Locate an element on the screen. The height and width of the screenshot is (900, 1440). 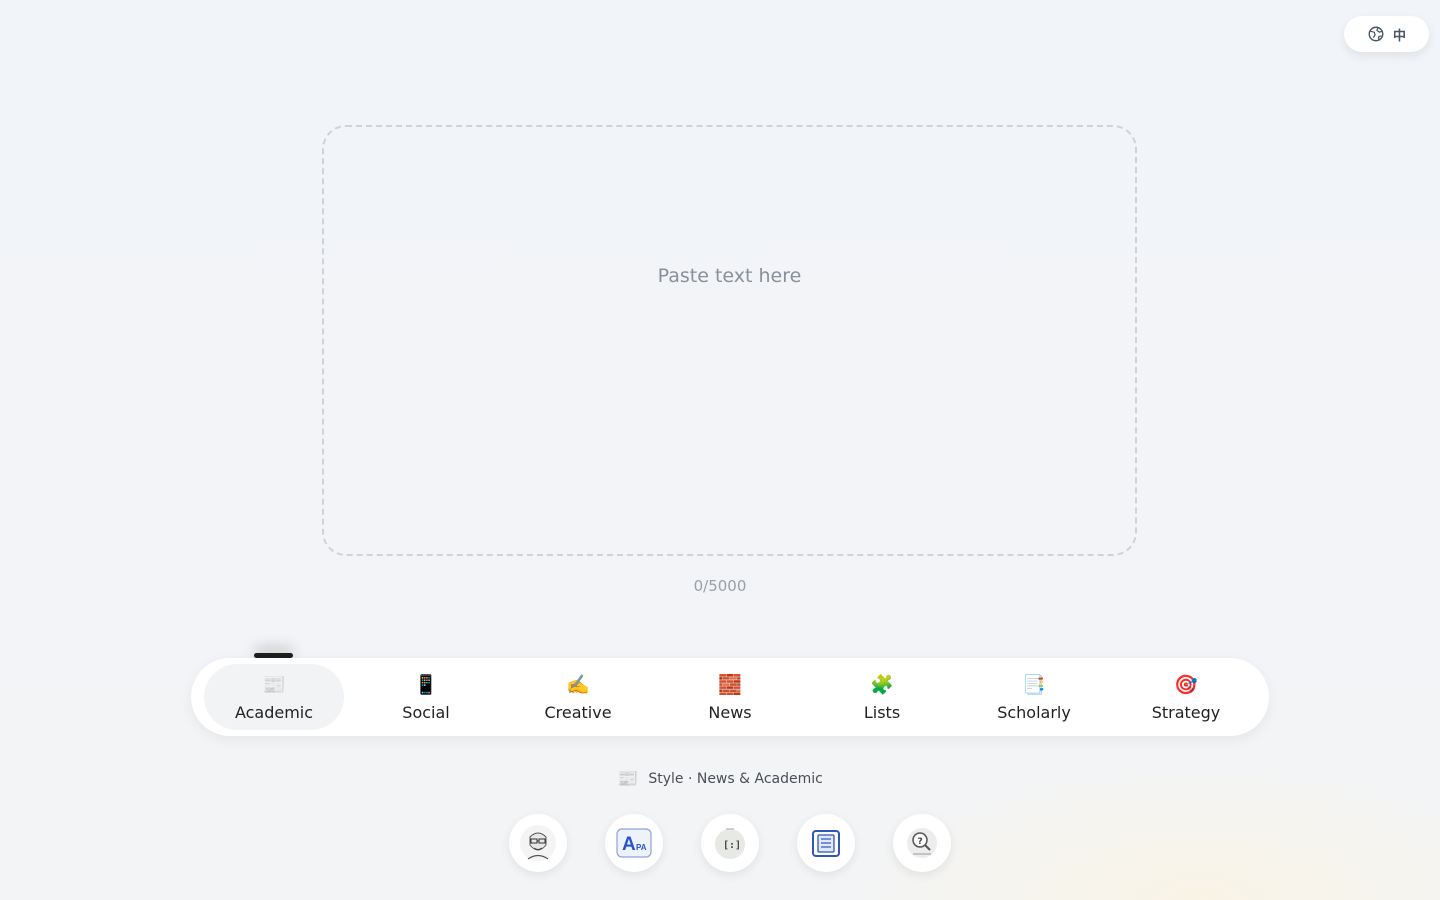
magnifier-question-icon: ? is located at coordinates (922, 843).